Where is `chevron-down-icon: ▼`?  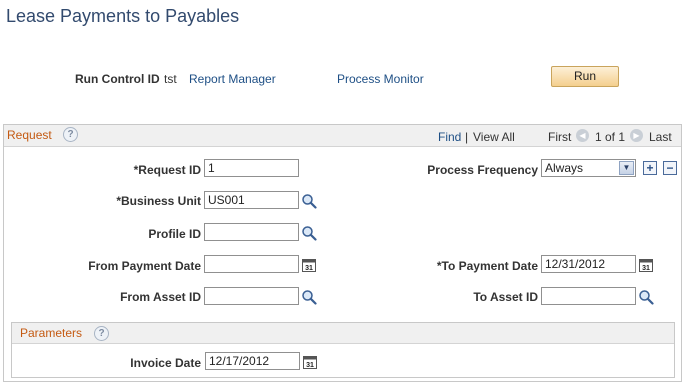 chevron-down-icon: ▼ is located at coordinates (626, 168).